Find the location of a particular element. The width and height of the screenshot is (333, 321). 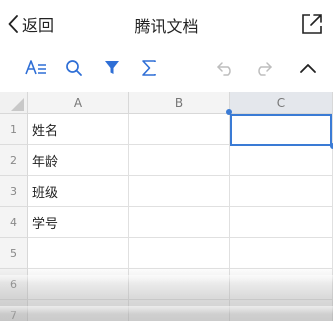

undo-icon is located at coordinates (226, 68).